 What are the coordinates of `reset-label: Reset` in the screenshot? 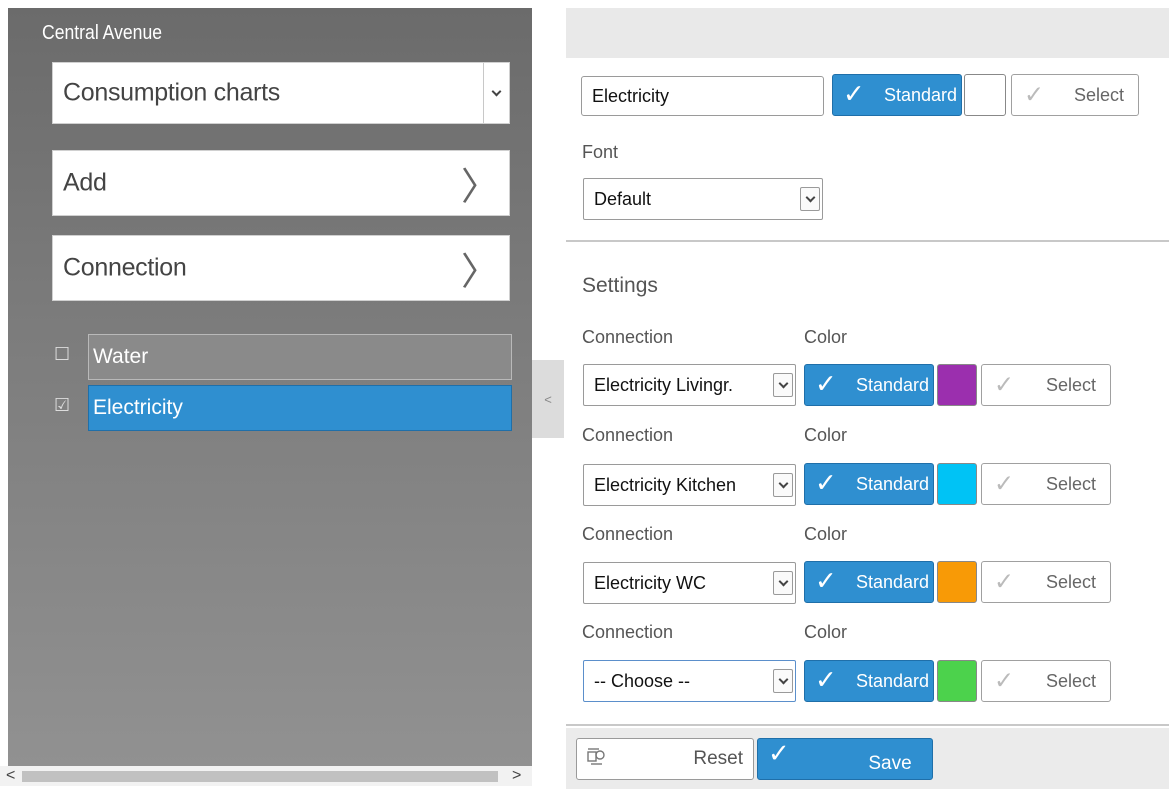 It's located at (718, 758).